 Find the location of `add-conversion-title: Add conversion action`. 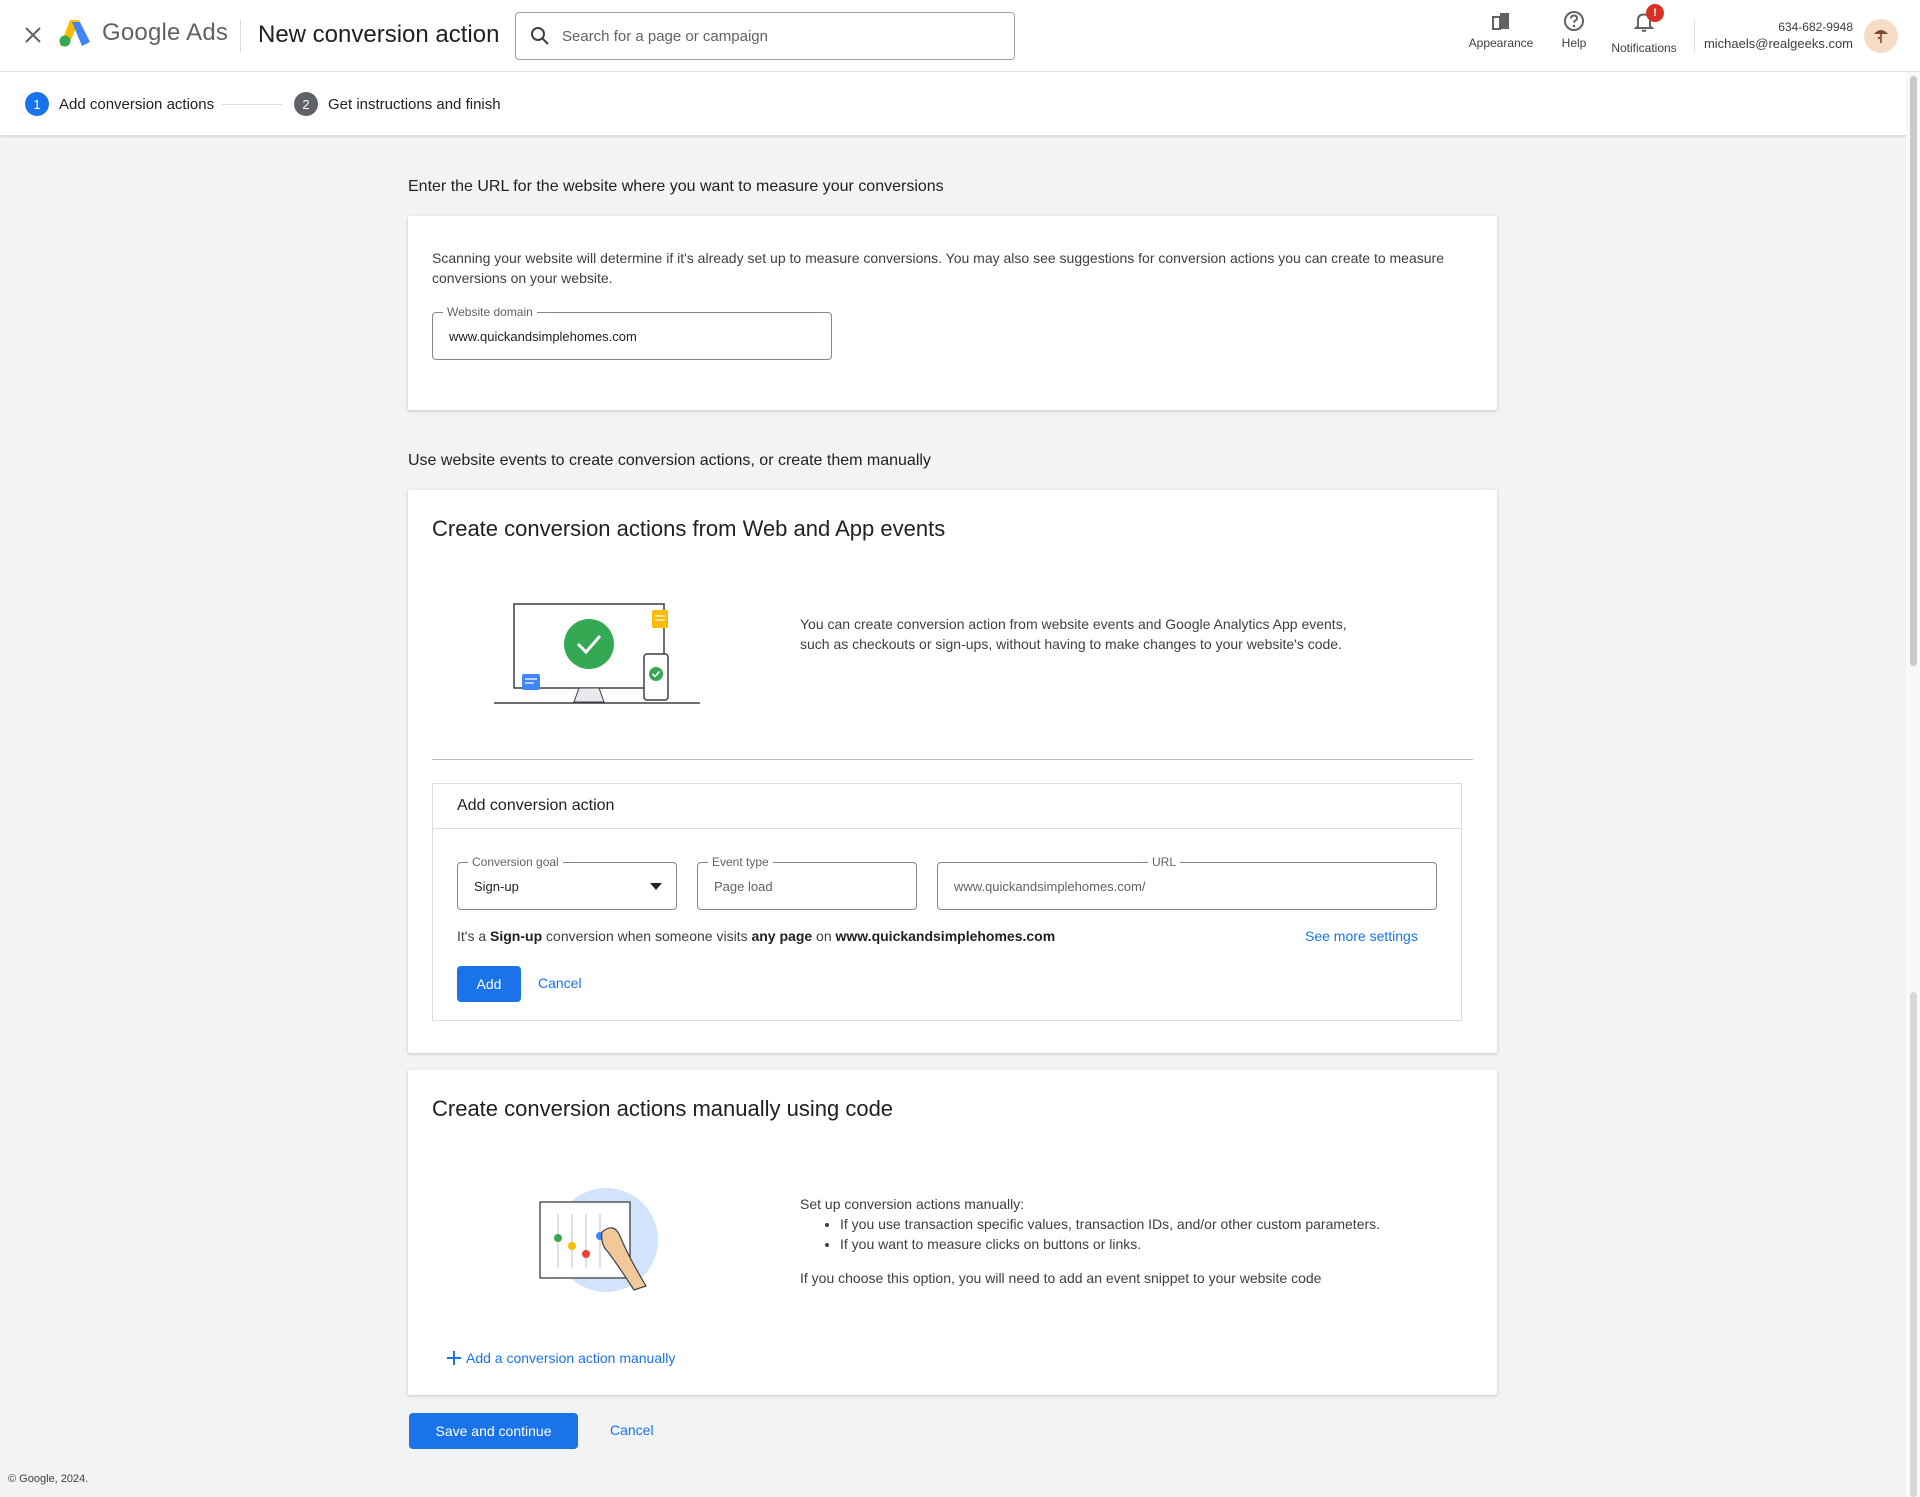

add-conversion-title: Add conversion action is located at coordinates (947, 806).